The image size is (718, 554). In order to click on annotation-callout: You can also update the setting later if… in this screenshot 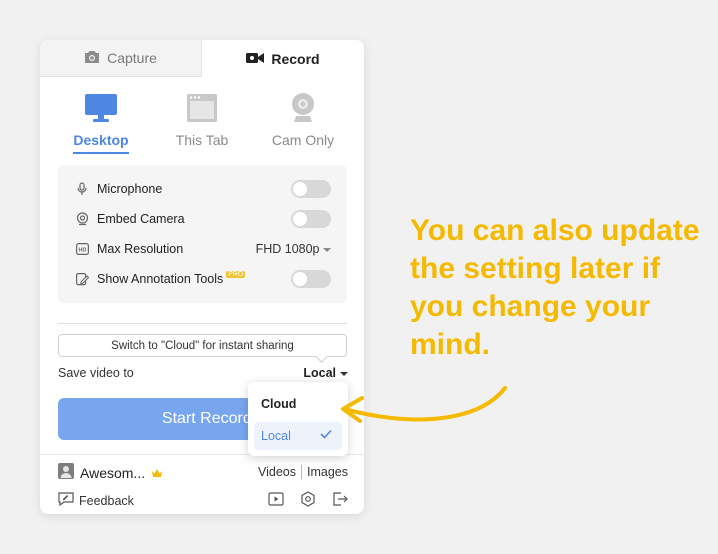, I will do `click(555, 287)`.